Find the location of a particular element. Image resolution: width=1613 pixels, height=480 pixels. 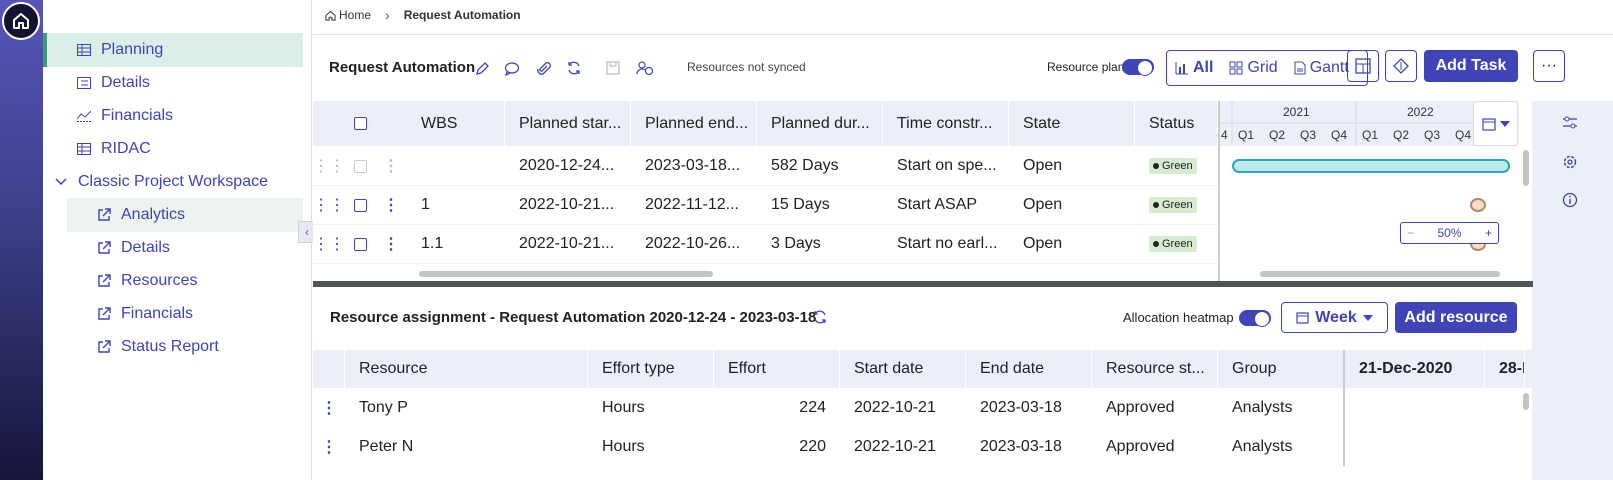

nav-subitem-resources: Resources is located at coordinates (185, 281).